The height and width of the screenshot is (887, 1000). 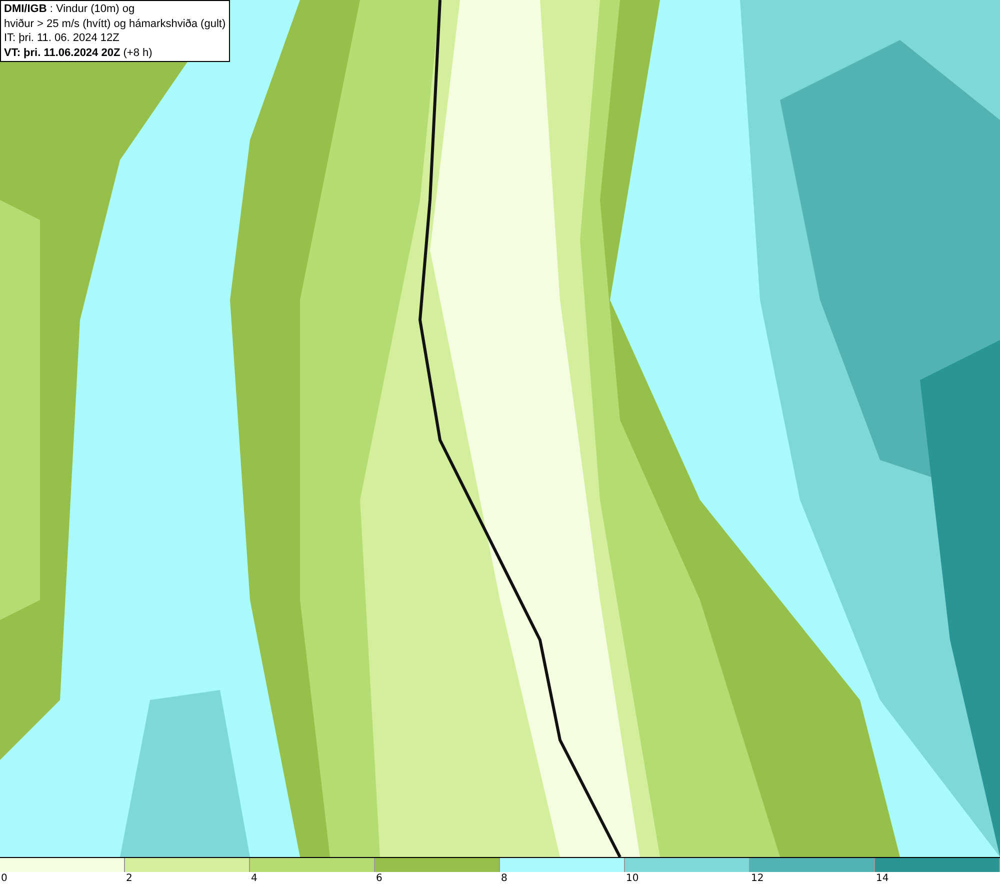 I want to click on legend-label: 14, so click(x=882, y=879).